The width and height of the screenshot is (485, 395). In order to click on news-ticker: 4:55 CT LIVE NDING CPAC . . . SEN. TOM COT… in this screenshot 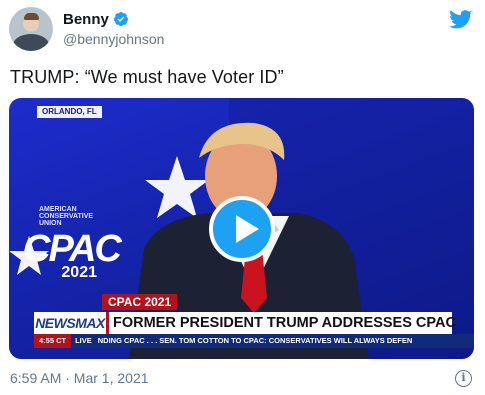, I will do `click(254, 341)`.